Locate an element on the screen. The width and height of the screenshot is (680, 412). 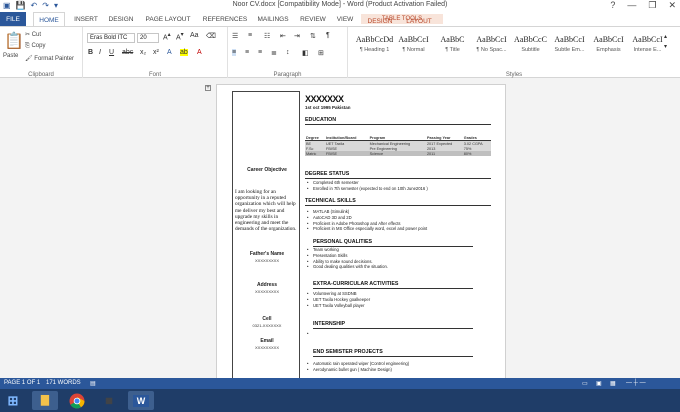
font-name-select: Eras Bold ITC is located at coordinates (111, 38).